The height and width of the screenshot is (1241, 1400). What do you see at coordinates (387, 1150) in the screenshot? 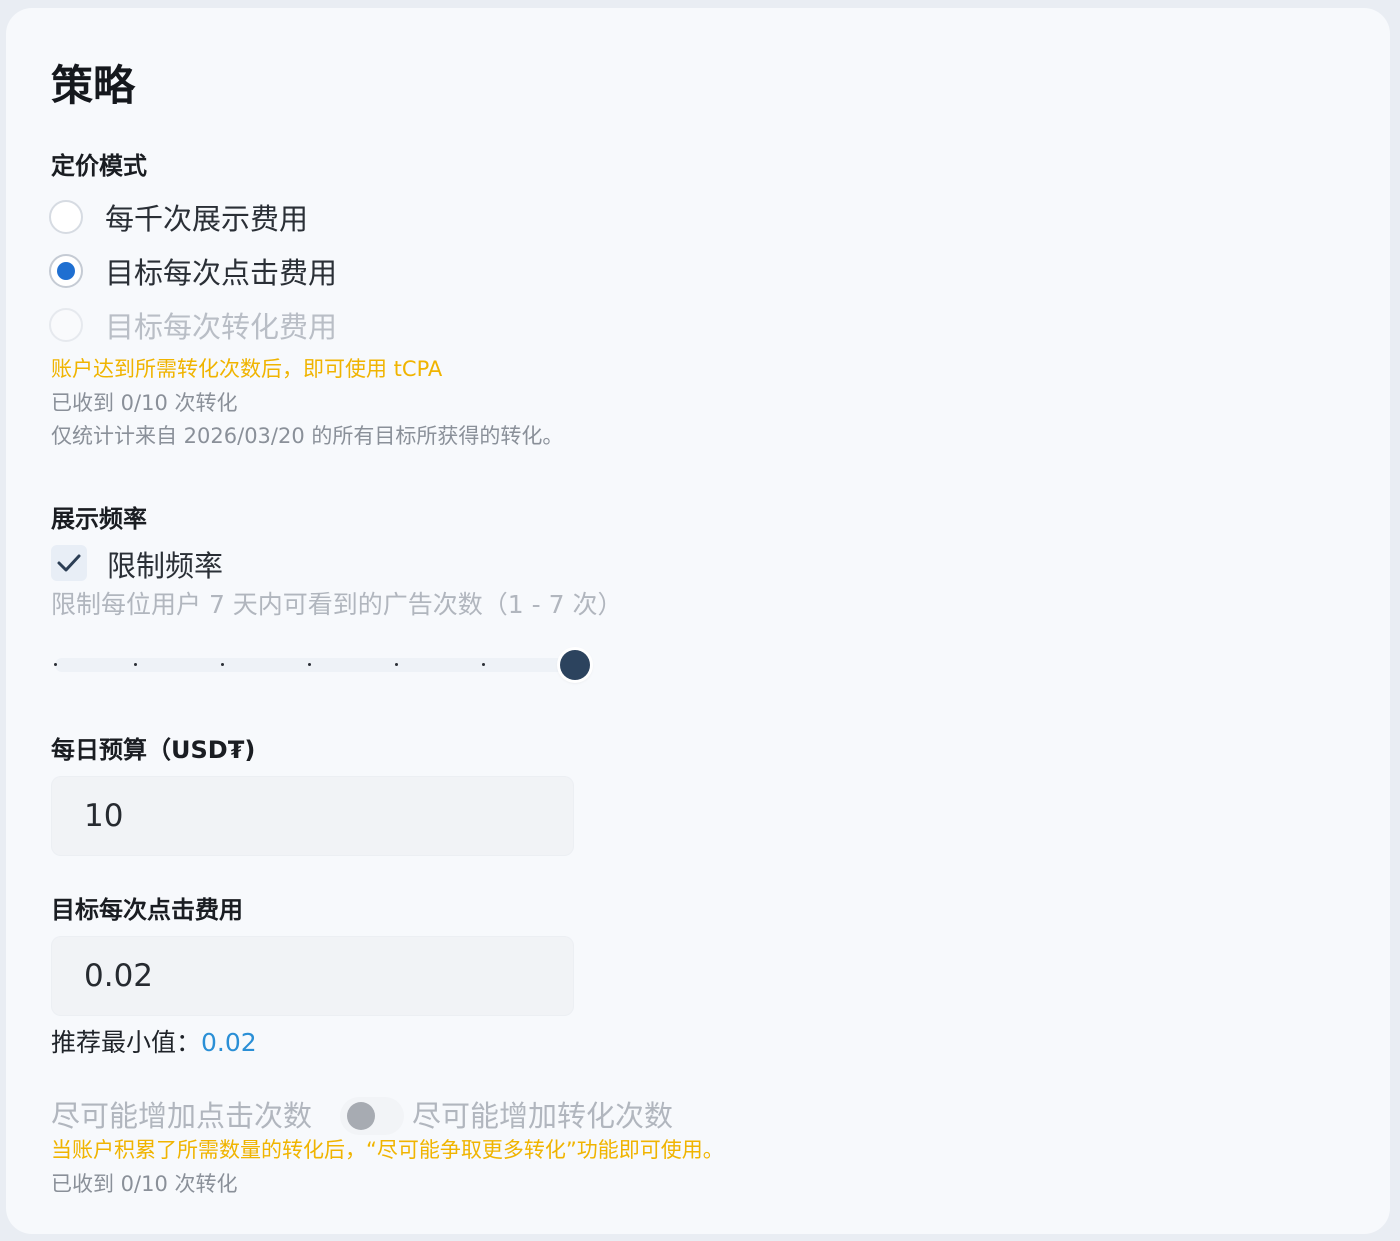
I see `optimization-warning: 当账户积累了所需数量的转化后，“尽可能争取更多转化”功能即可使用。` at bounding box center [387, 1150].